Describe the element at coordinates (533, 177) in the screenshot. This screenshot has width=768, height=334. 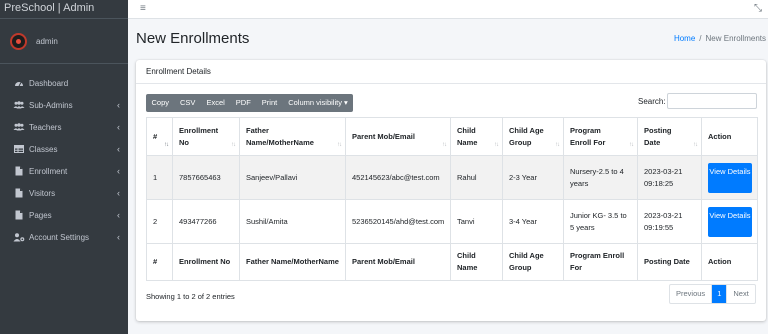
I see `cell-age-group: 2-3 Year` at that location.